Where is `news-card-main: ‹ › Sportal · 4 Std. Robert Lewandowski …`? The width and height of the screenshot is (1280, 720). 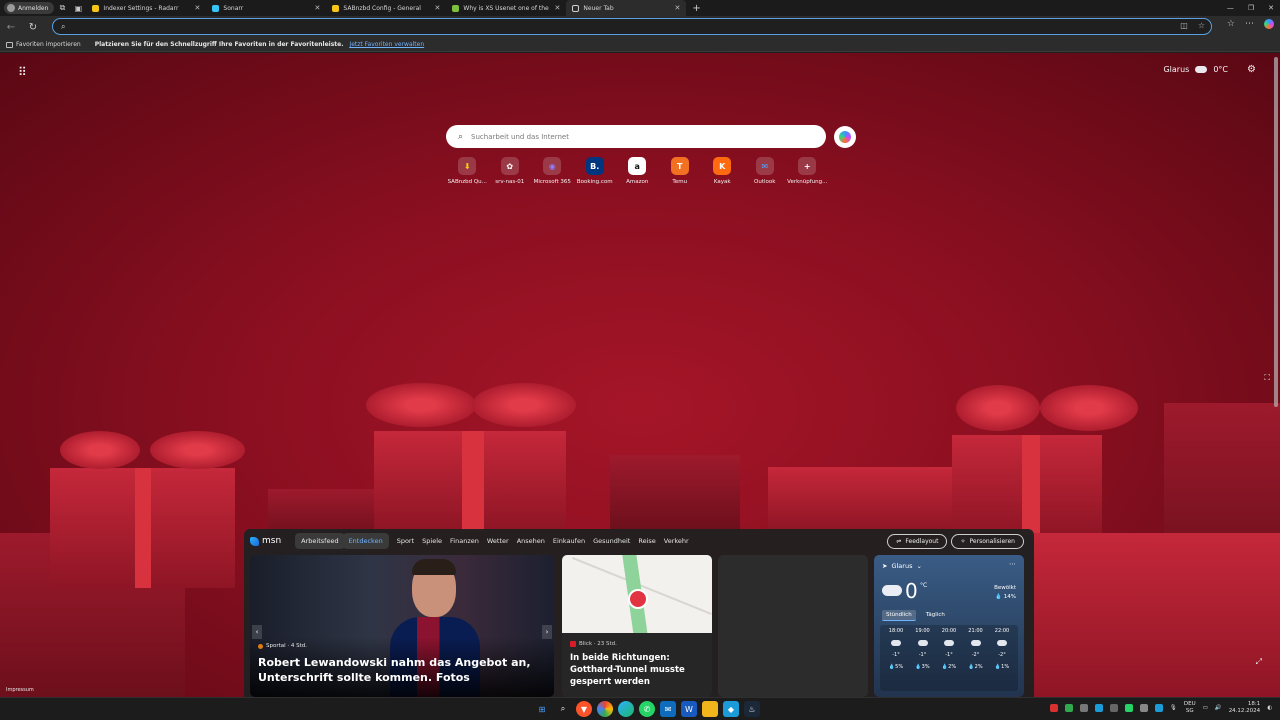
news-card-main: ‹ › Sportal · 4 Std. Robert Lewandowski … is located at coordinates (402, 626).